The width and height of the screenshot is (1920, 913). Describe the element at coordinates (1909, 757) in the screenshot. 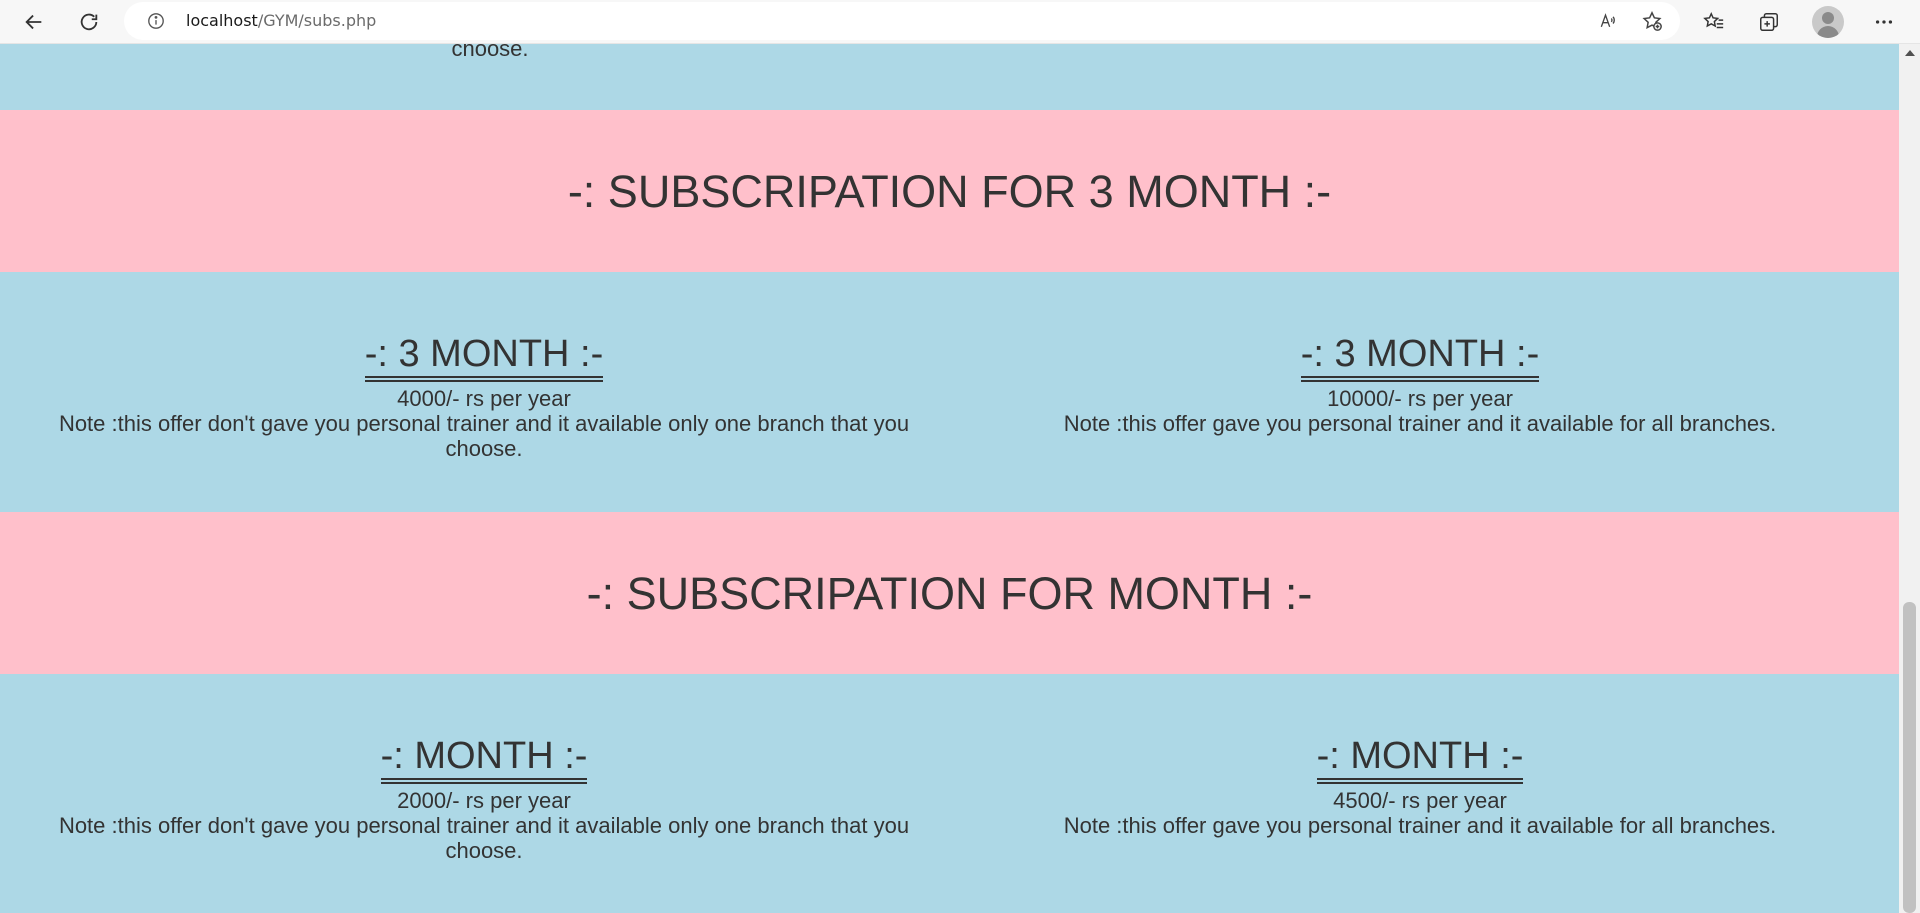

I see `scroll-thumb` at that location.